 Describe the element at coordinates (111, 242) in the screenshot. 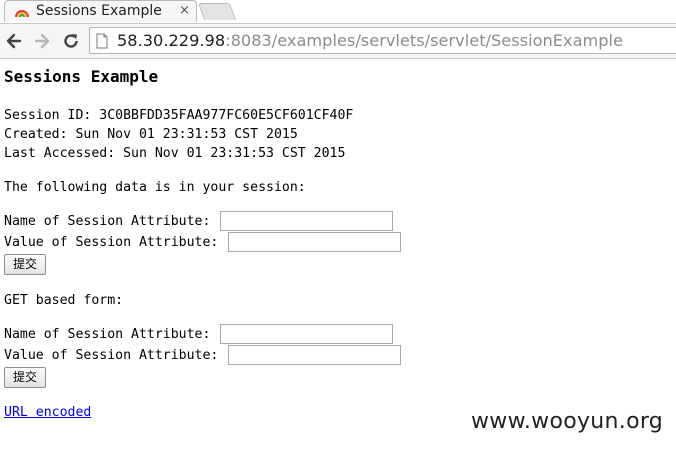

I see `value-attribute-label: Value of Session Attribute:` at that location.